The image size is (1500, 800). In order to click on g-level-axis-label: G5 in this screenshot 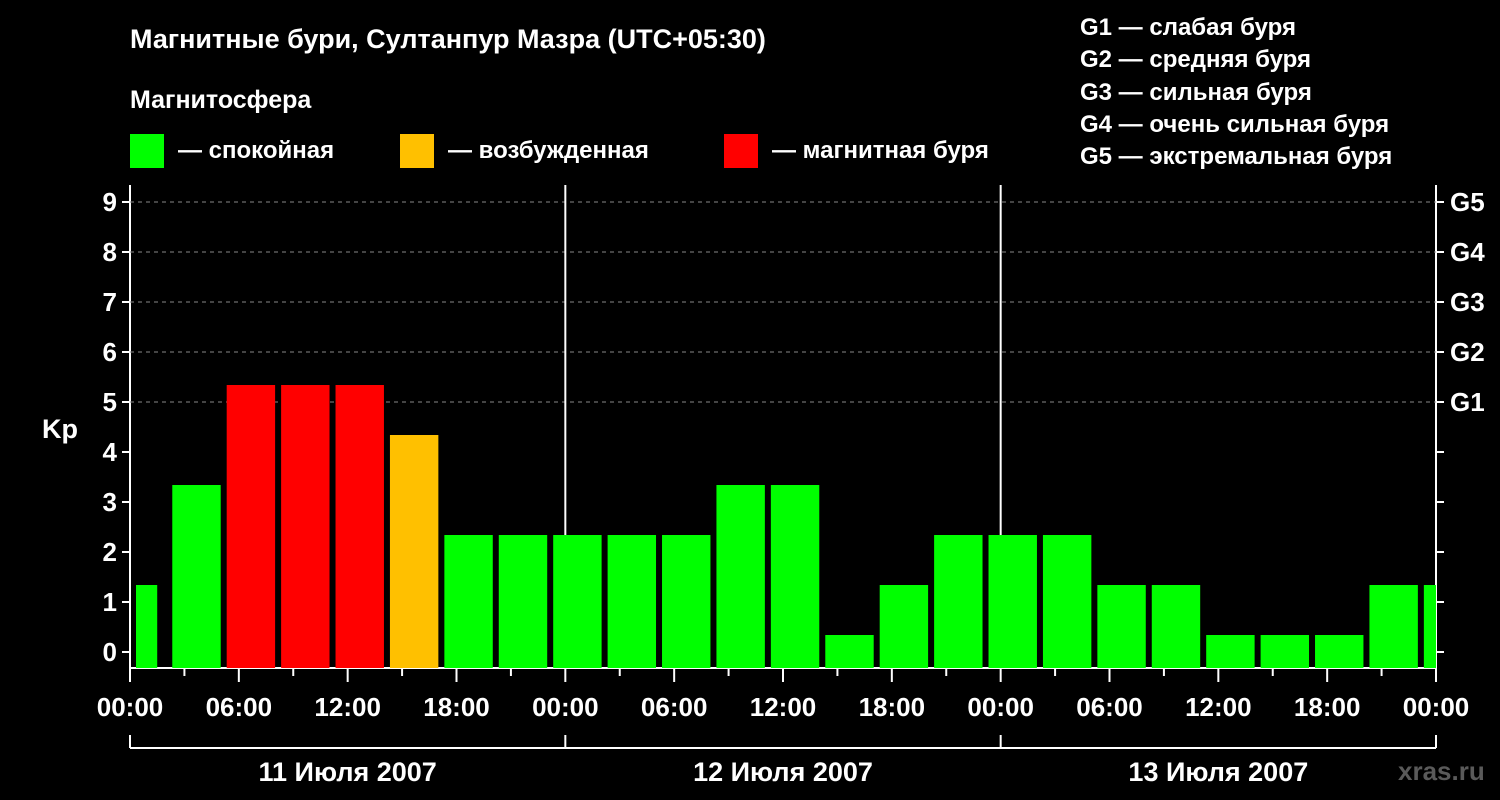, I will do `click(1467, 202)`.